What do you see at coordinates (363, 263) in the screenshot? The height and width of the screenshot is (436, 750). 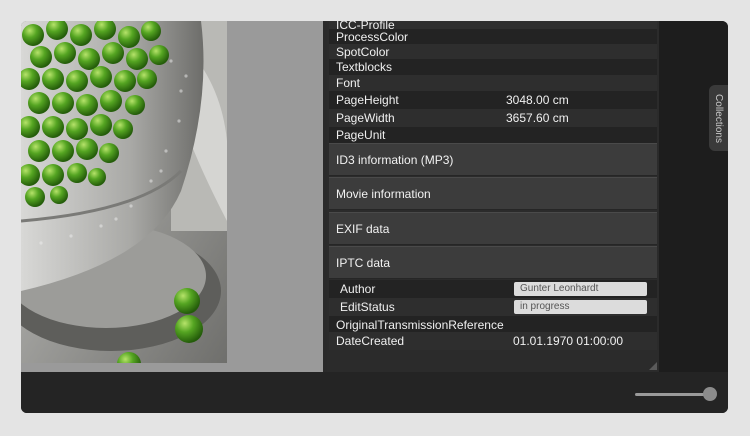 I see `section-label: IPTC data` at bounding box center [363, 263].